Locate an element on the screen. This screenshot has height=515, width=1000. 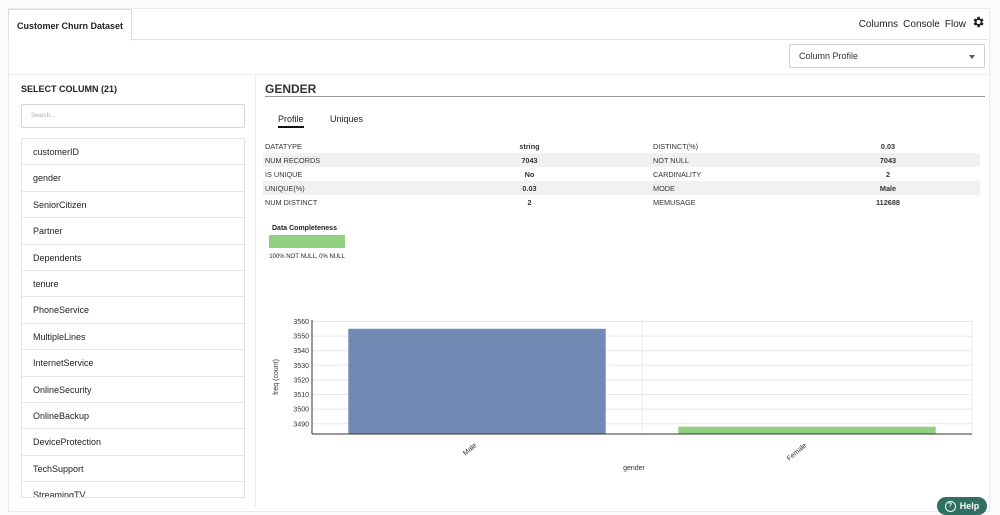
help-button: ? Help is located at coordinates (962, 506).